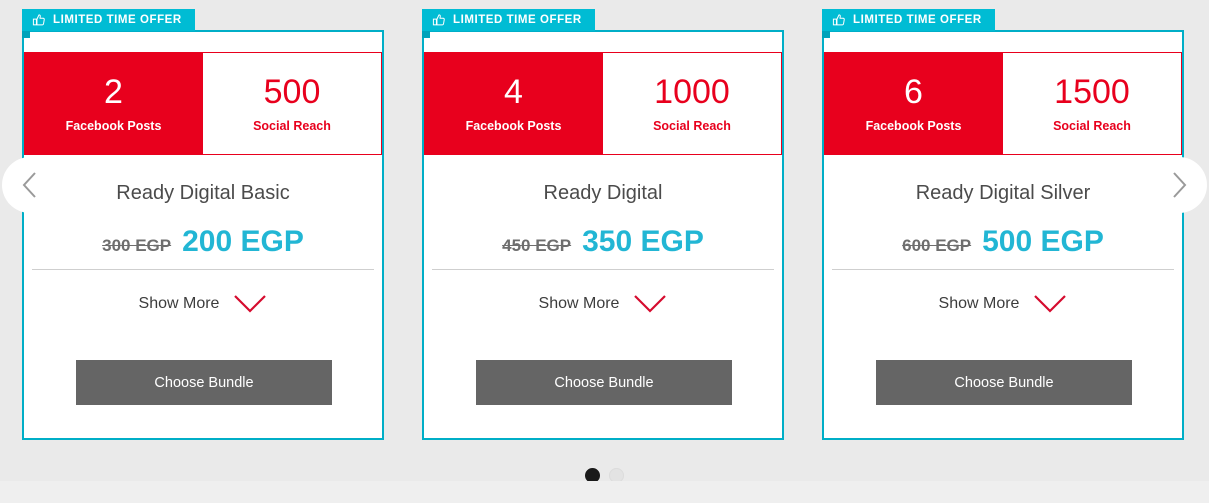 This screenshot has width=1209, height=503. I want to click on price-original: 300 EGP, so click(137, 245).